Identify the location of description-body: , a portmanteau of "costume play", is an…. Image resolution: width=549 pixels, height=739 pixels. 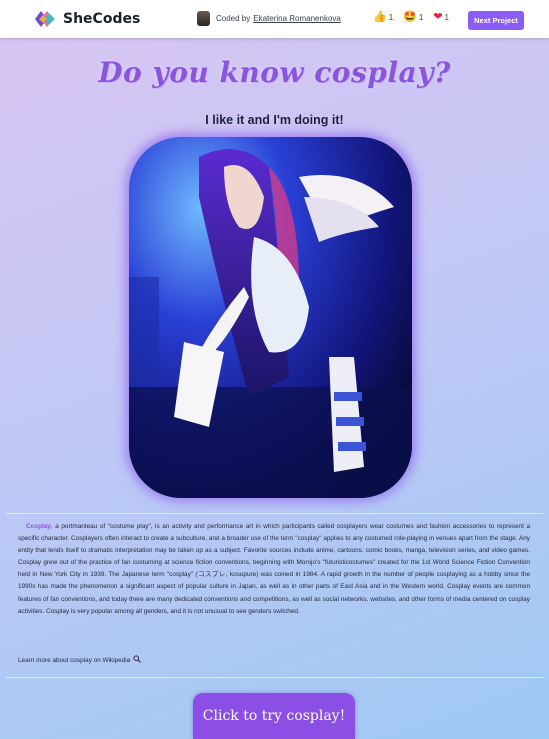
(274, 569).